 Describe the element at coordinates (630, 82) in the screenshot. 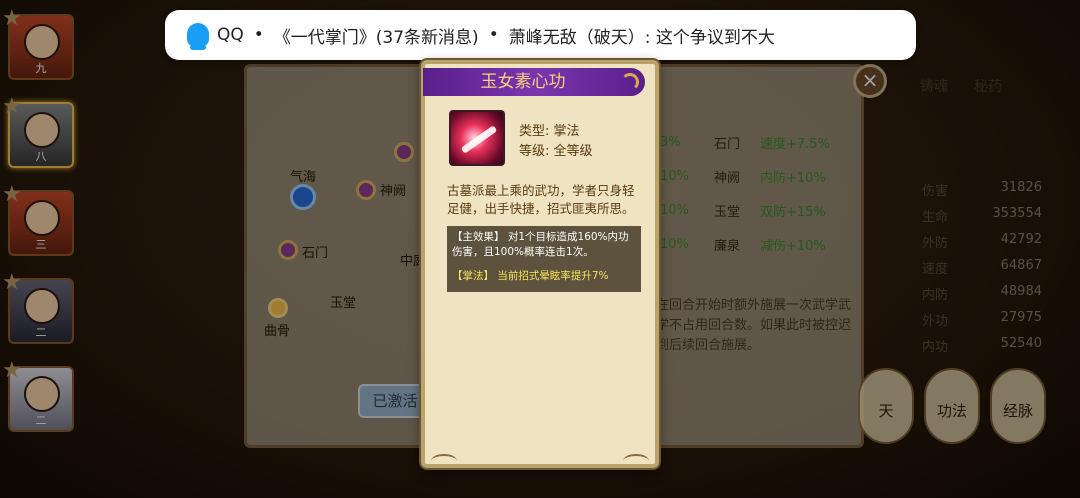

I see `cloud-swirl-icon` at that location.